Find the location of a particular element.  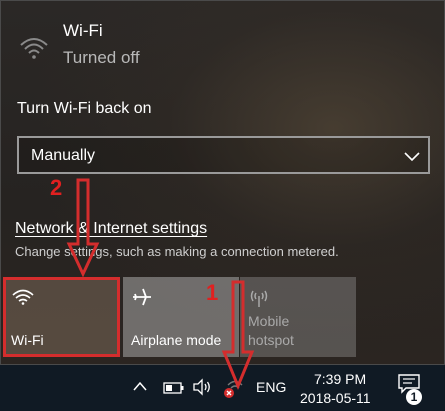

wifi-quick-action-tile: Wi-Fi is located at coordinates (61, 317).